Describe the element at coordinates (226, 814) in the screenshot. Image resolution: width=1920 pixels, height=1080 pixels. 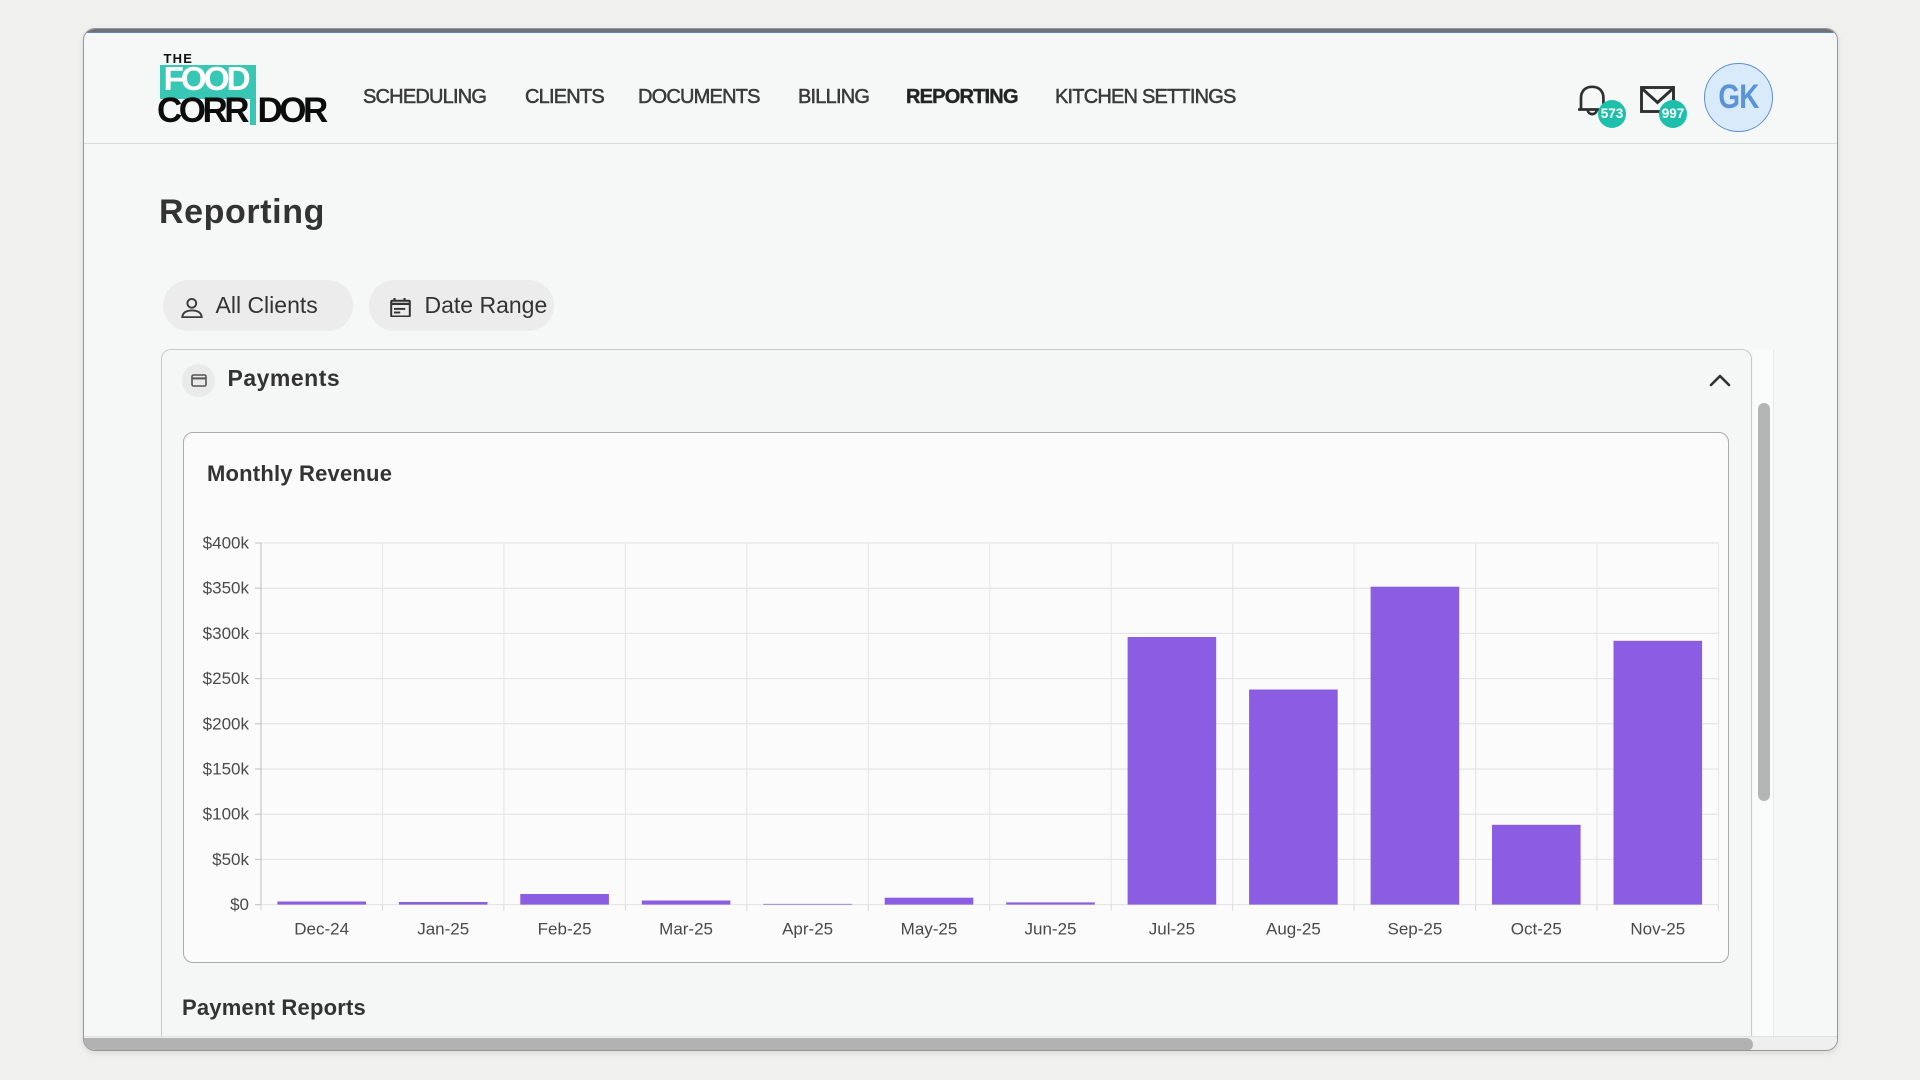
I see `svg-text: $100k` at that location.